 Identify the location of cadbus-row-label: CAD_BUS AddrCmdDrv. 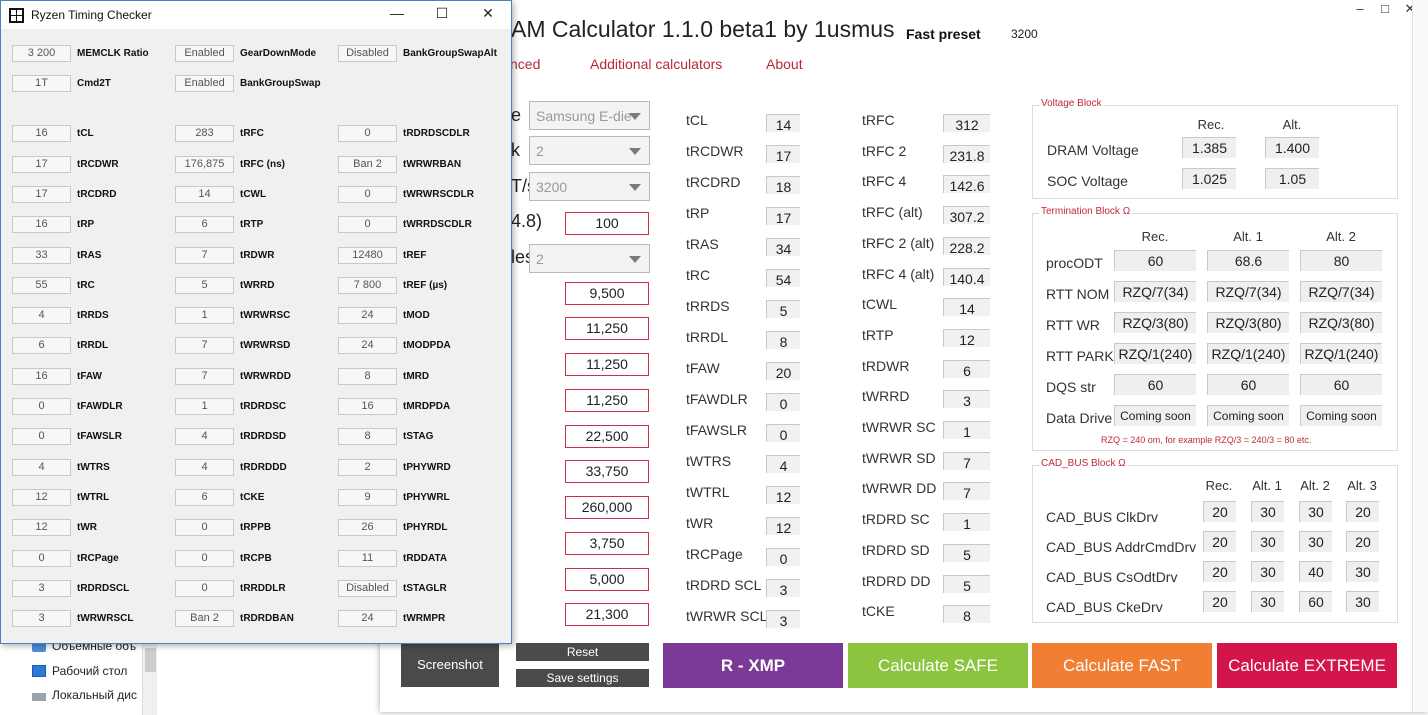
(1121, 547).